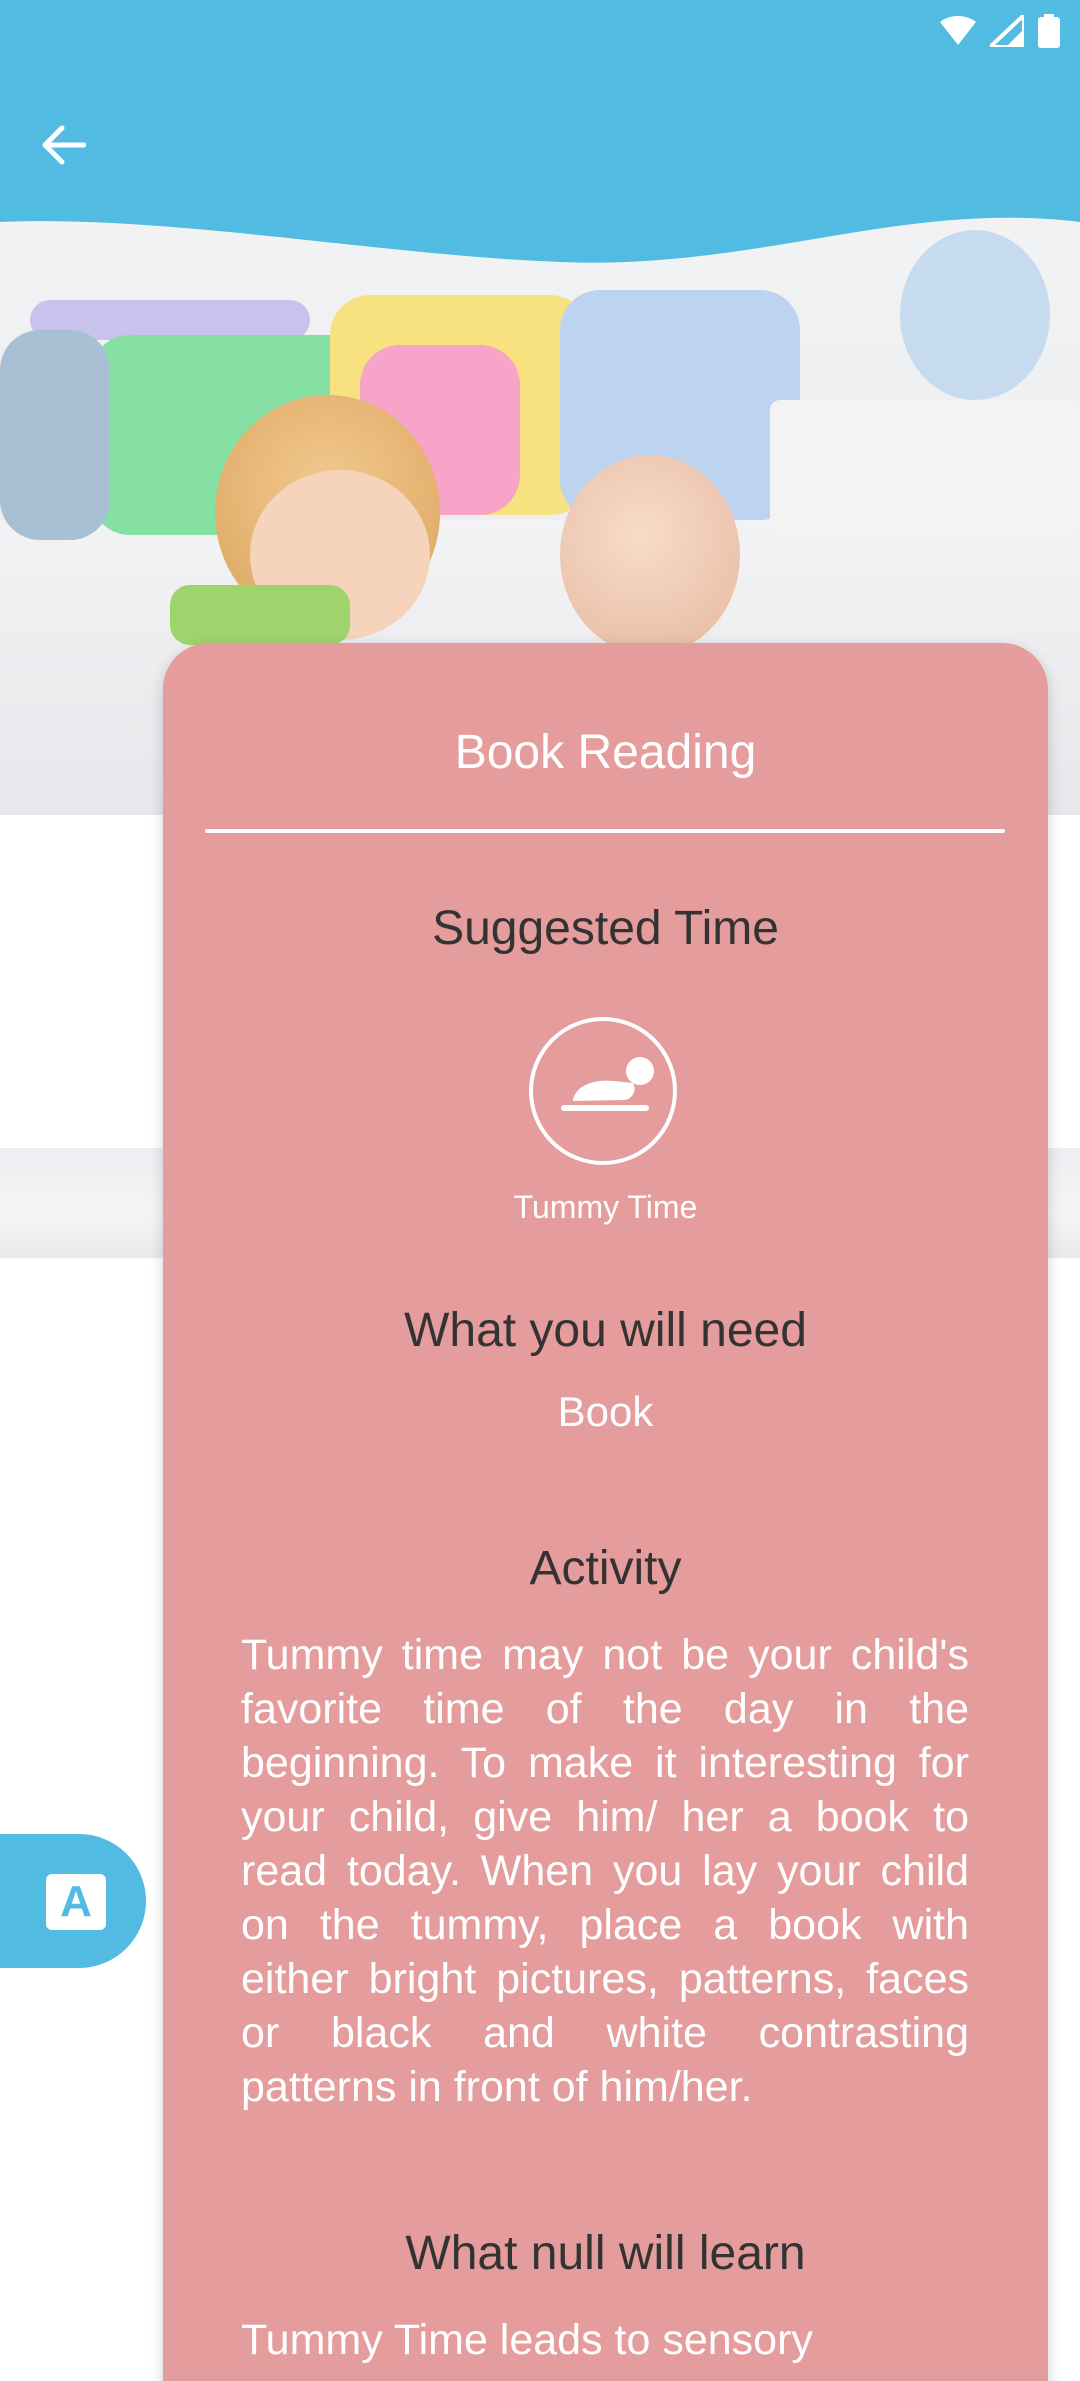 The image size is (1080, 2381). What do you see at coordinates (605, 752) in the screenshot?
I see `activity-title: Book Reading` at bounding box center [605, 752].